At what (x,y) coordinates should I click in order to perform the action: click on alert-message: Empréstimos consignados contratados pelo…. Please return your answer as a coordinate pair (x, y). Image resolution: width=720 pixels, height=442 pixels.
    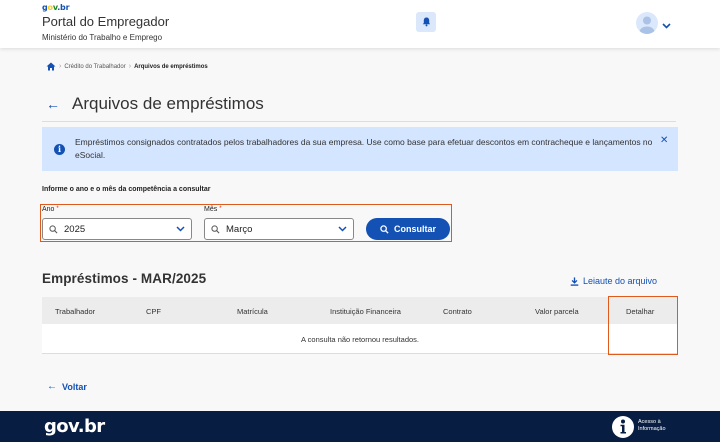
    Looking at the image, I should click on (364, 148).